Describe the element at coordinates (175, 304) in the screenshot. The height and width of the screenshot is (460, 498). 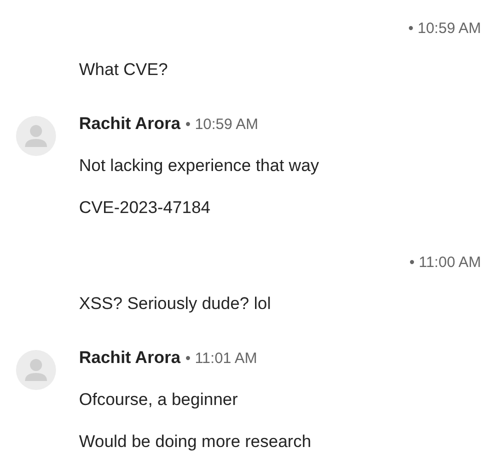
I see `message-text: XSS? Seriously dude? lol` at that location.